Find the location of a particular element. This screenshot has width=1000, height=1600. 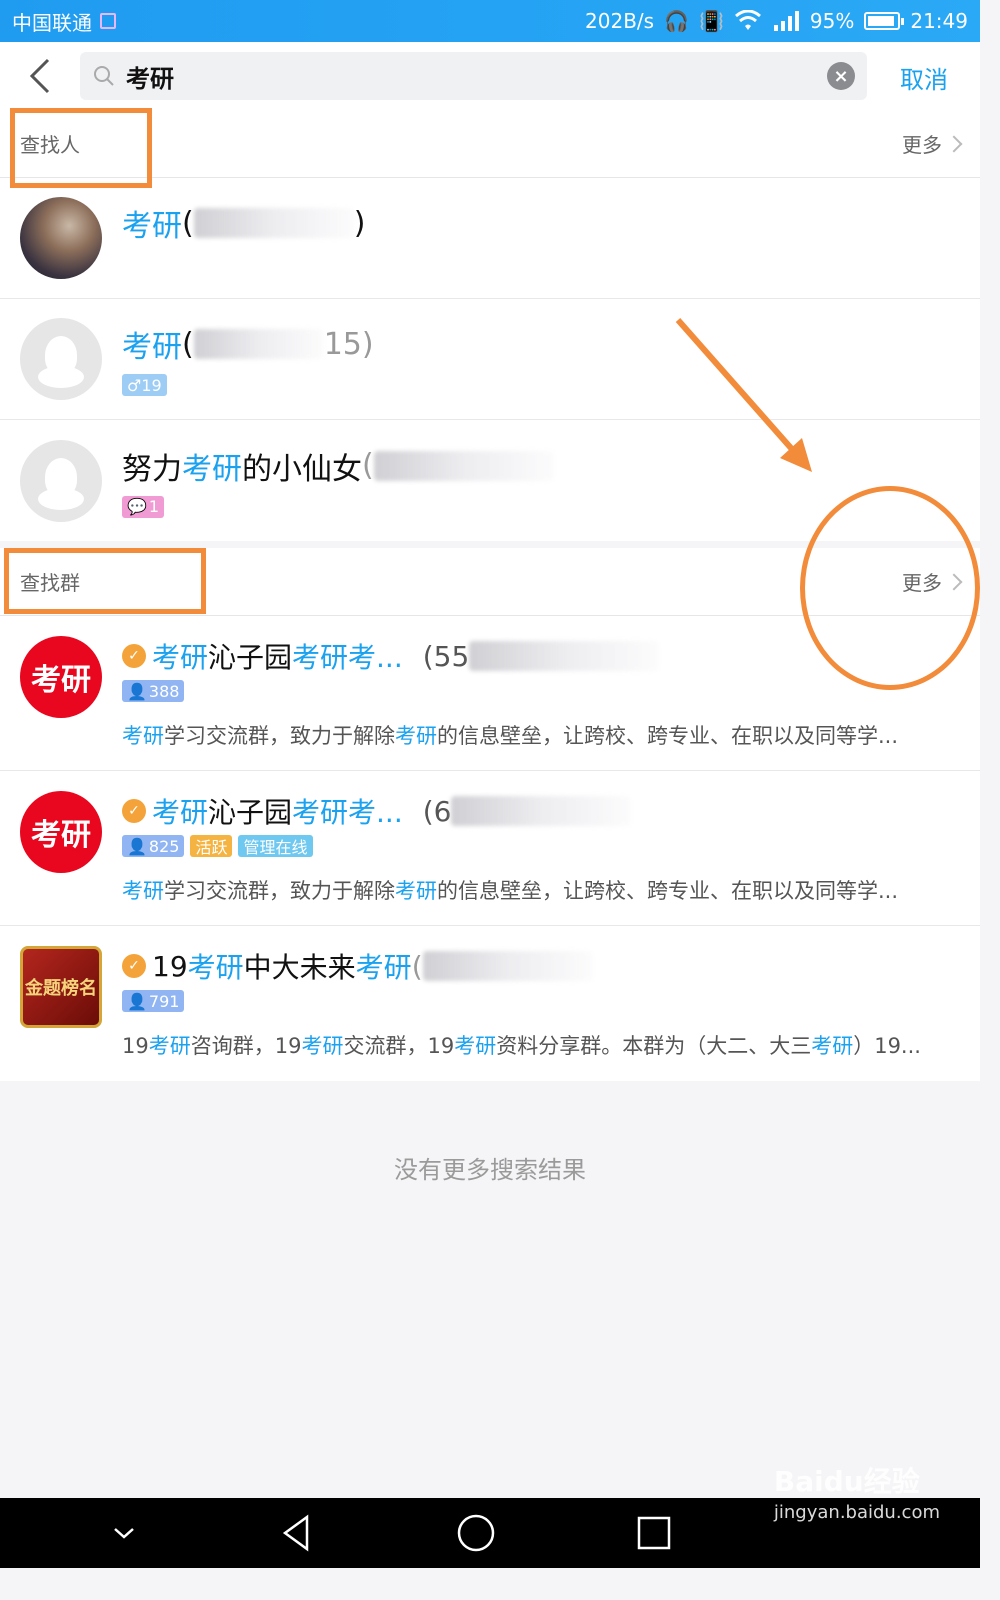

person-row: 考研 ( ) is located at coordinates (490, 238).